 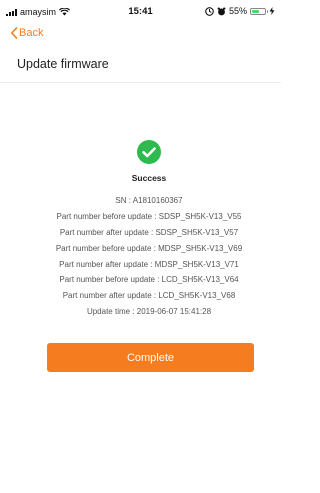 I want to click on back-label: Back, so click(x=31, y=33).